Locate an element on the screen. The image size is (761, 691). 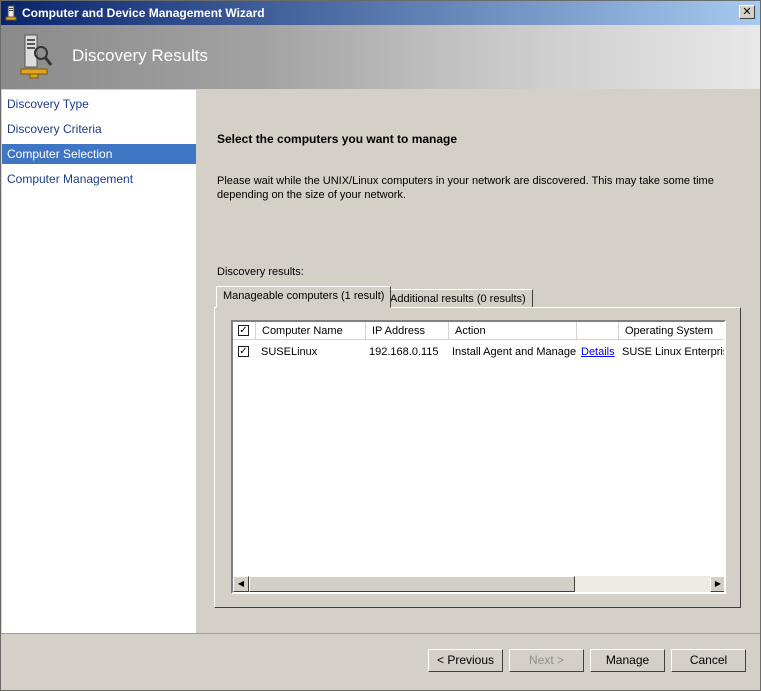
scroll-left-icon: ◀ is located at coordinates (241, 583).